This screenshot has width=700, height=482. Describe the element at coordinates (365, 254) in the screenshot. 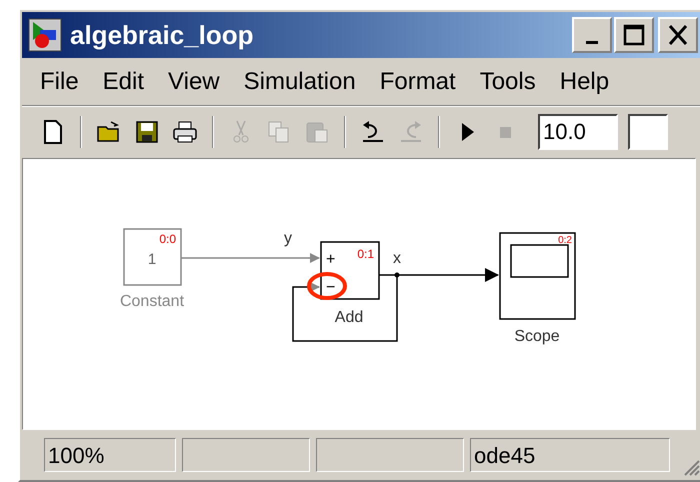

I see `sample-time-label: 0:1` at that location.